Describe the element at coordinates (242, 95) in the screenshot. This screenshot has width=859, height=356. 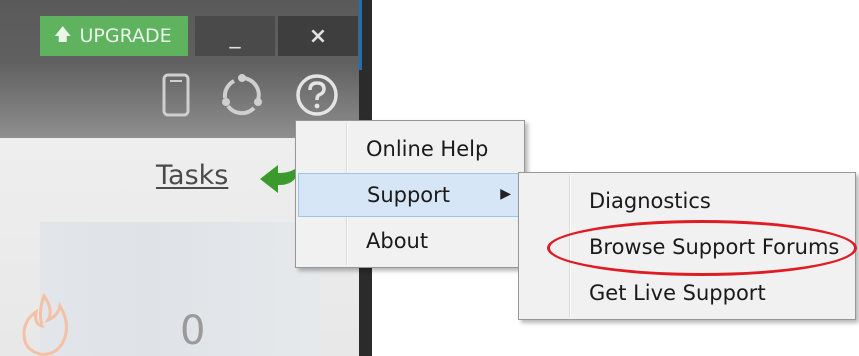
I see `sync-icon` at that location.